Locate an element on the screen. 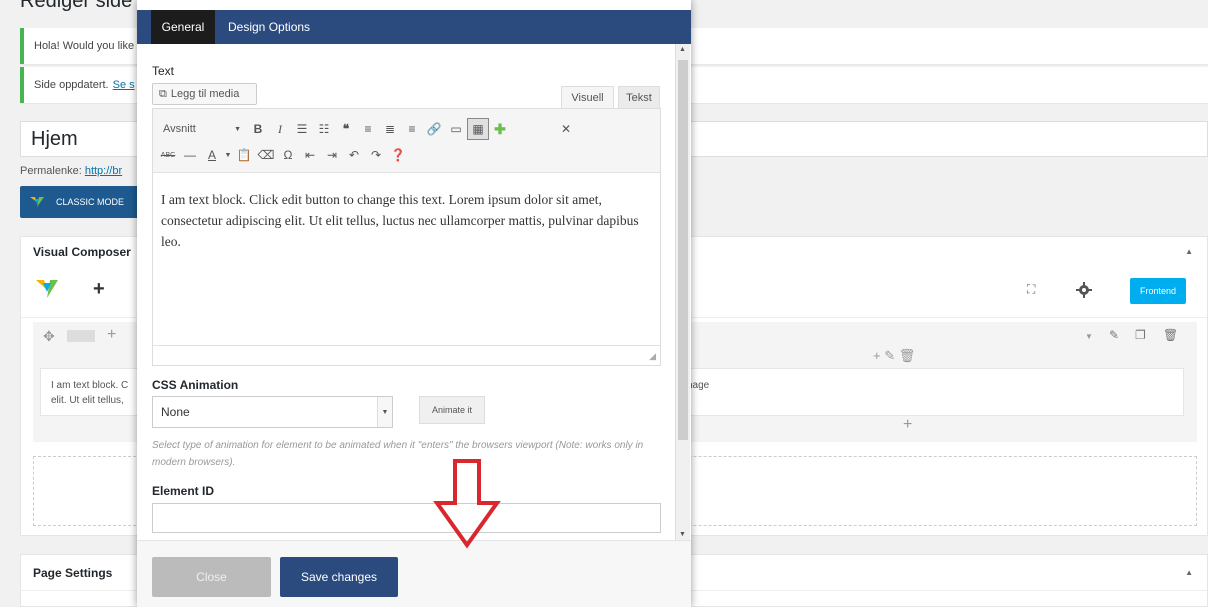  horizontal-line-icon: — is located at coordinates (190, 155).